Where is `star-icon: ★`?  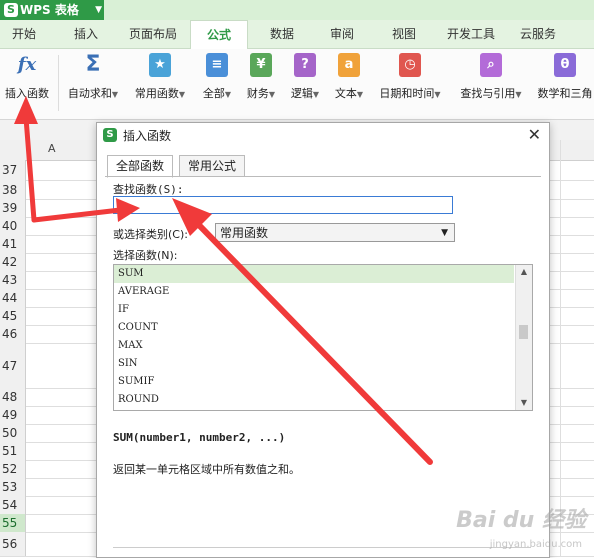
star-icon: ★ is located at coordinates (160, 65).